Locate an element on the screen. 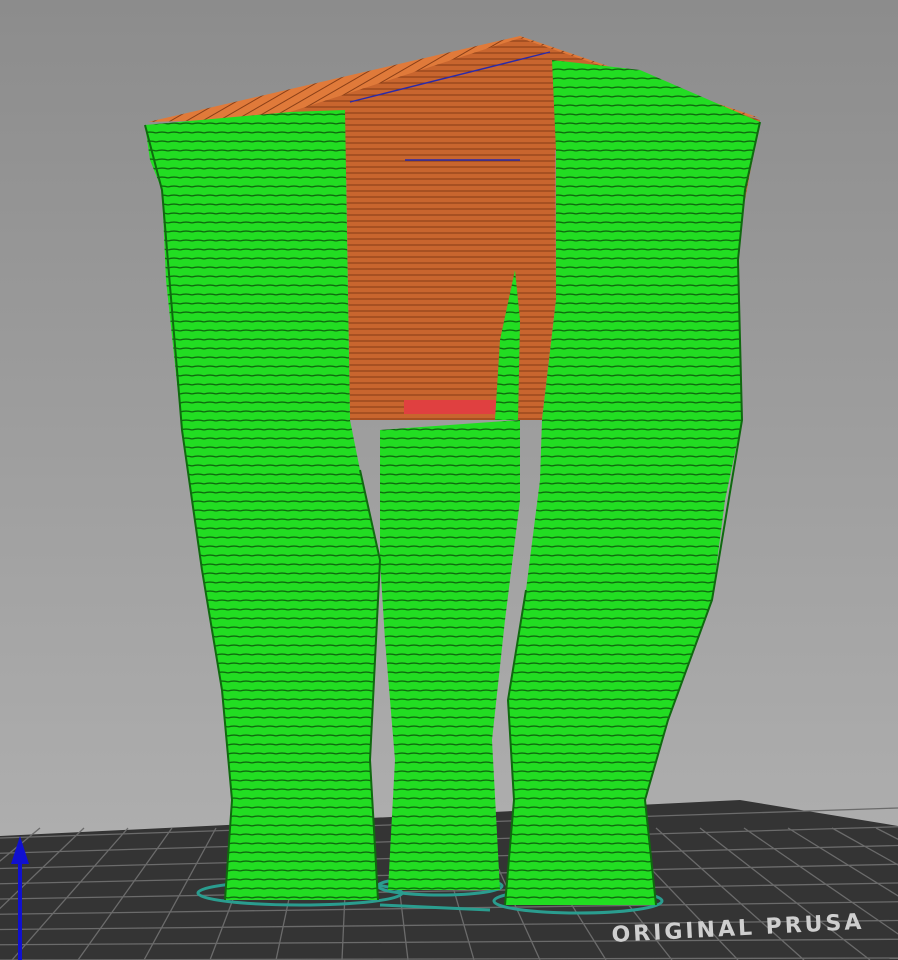  model-front-face is located at coordinates (450, 246).